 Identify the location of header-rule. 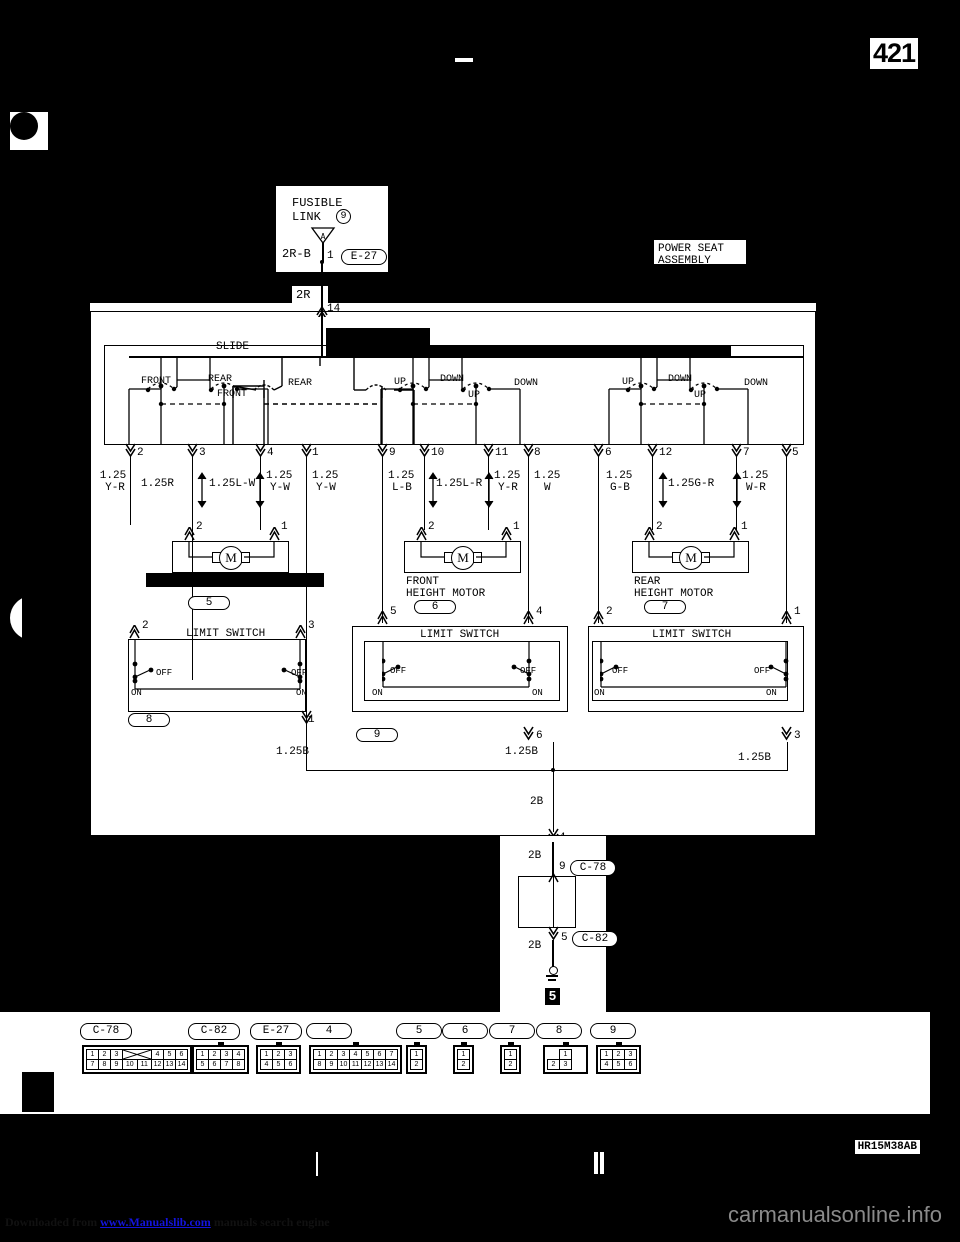
(464, 60).